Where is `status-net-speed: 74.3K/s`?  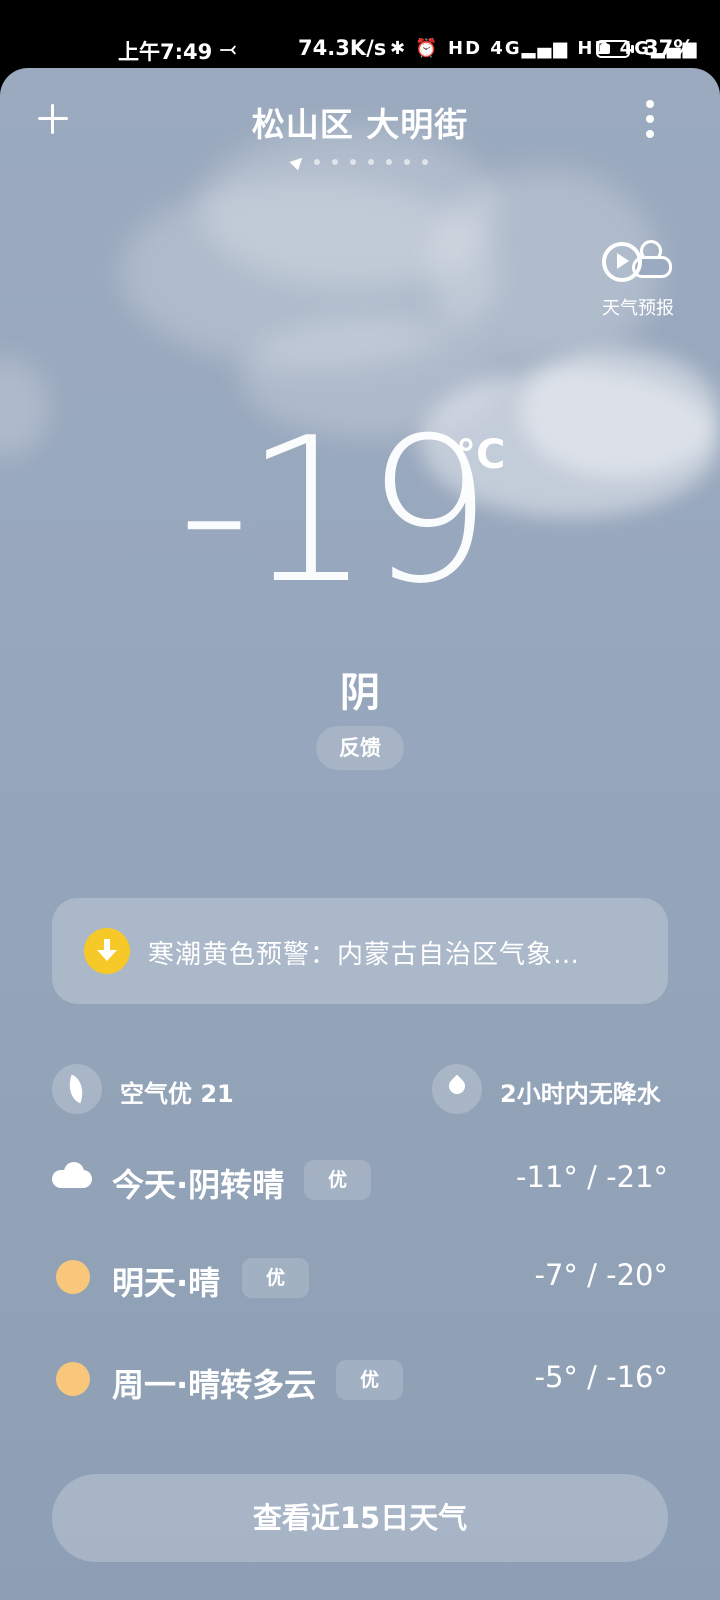 status-net-speed: 74.3K/s is located at coordinates (342, 48).